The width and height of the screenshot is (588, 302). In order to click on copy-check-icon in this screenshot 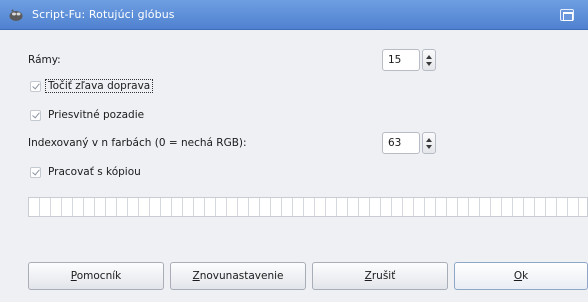, I will do `click(35, 172)`.